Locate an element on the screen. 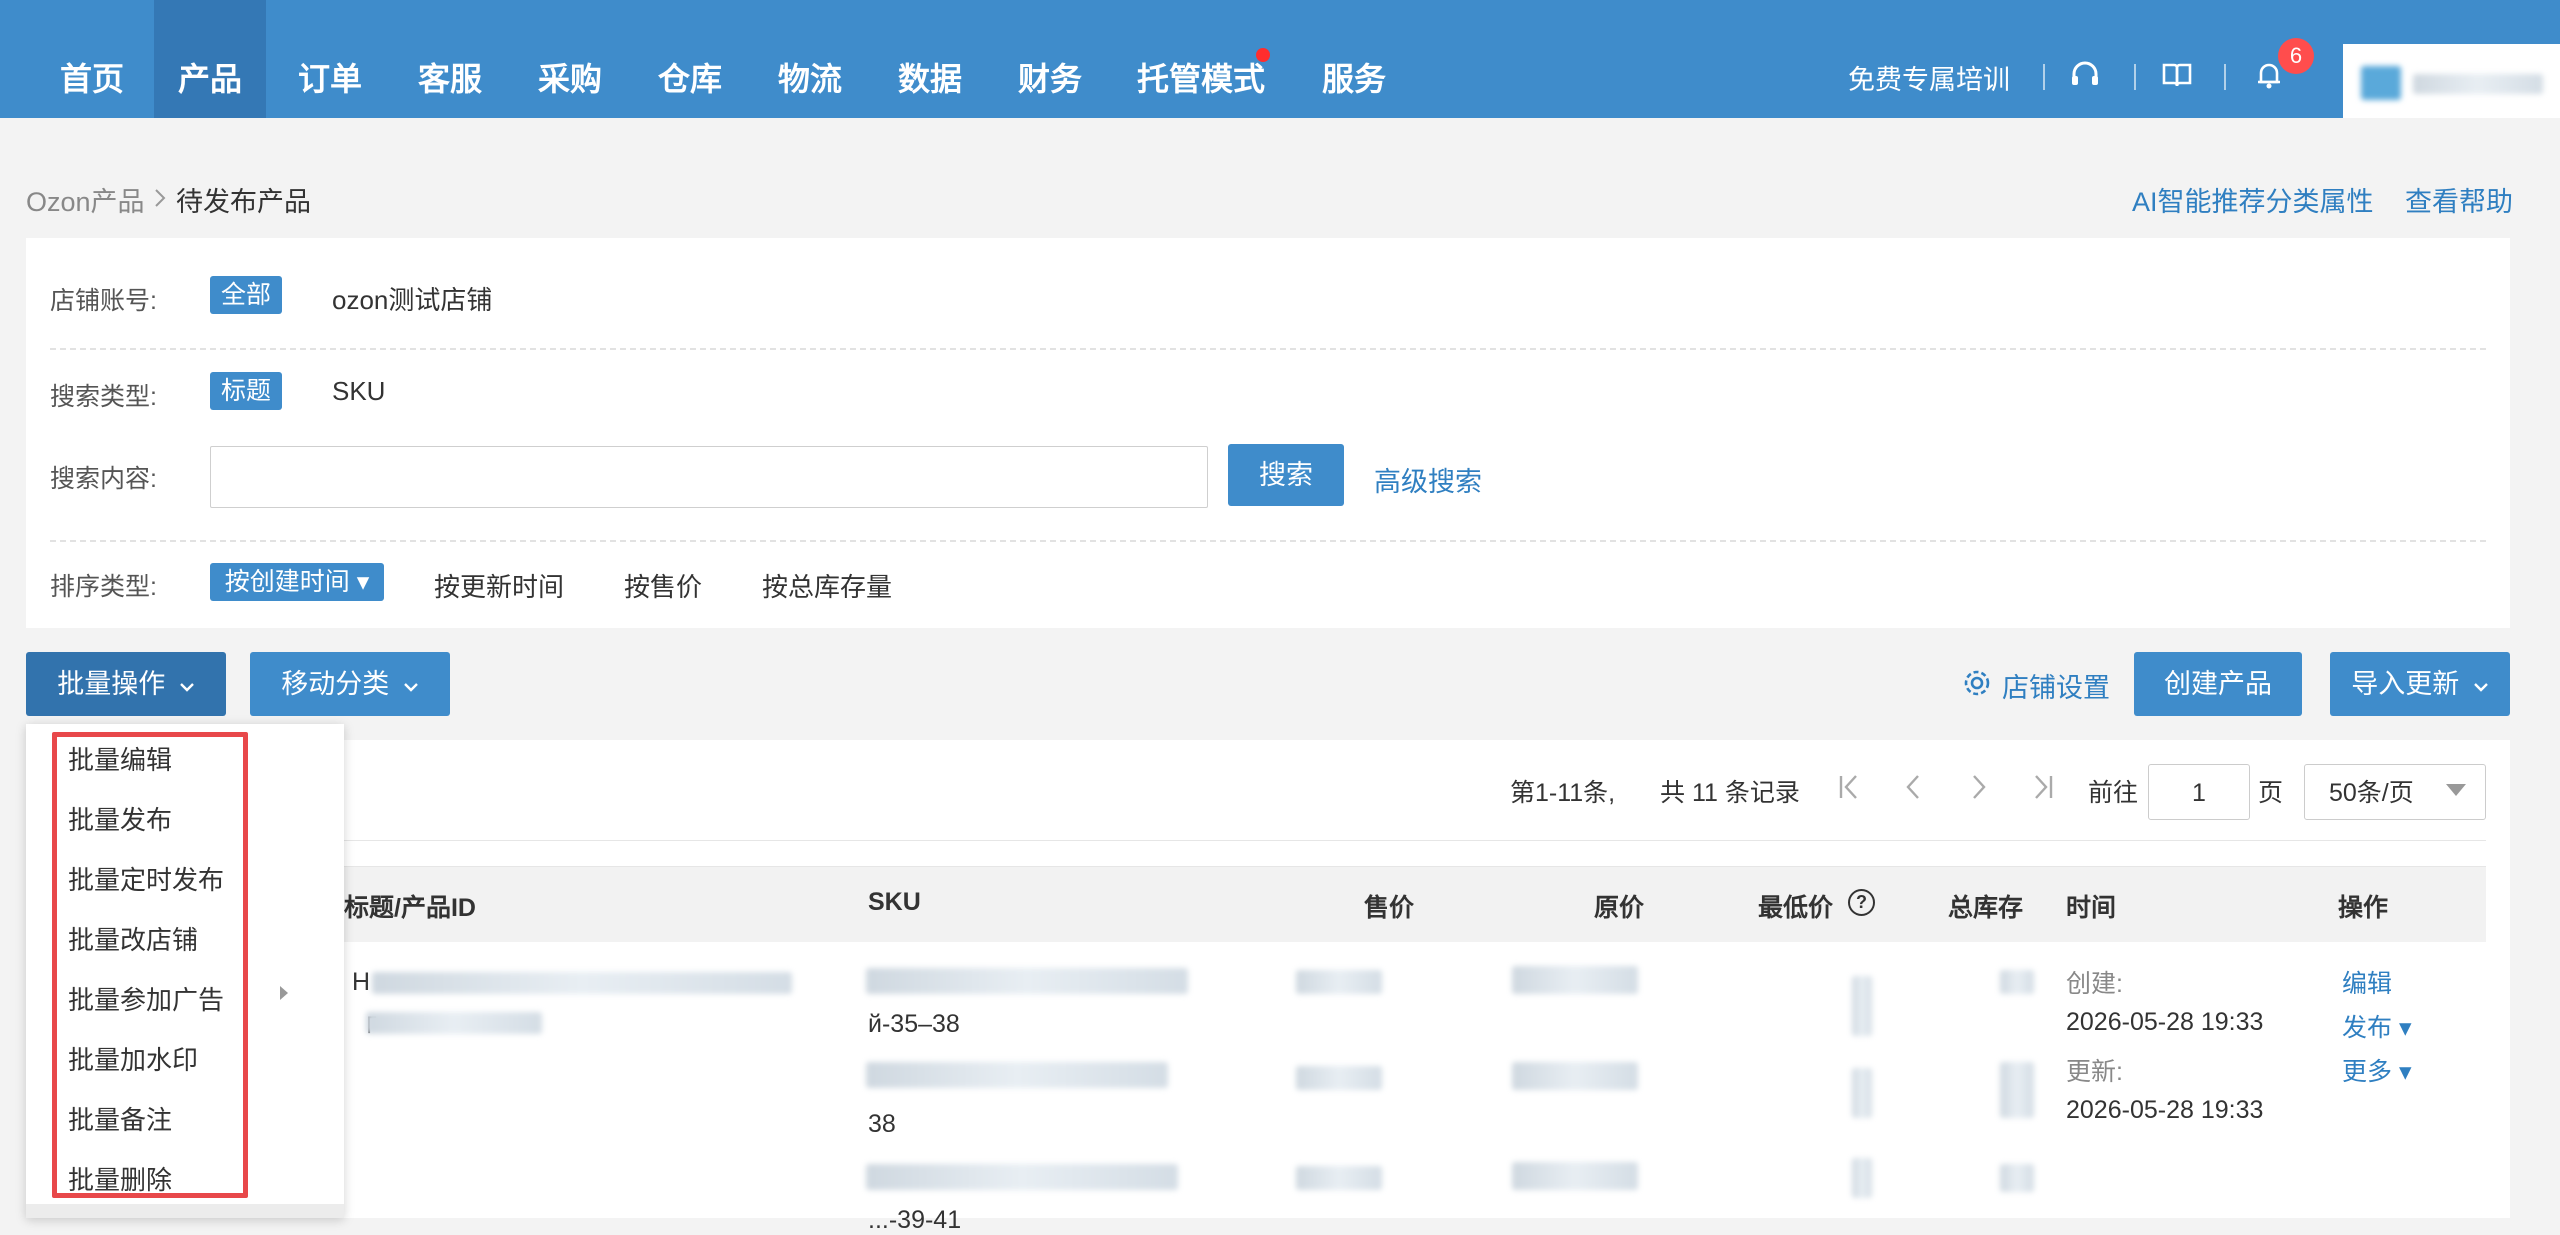  nav-item-purchase: 采购 is located at coordinates (570, 59).